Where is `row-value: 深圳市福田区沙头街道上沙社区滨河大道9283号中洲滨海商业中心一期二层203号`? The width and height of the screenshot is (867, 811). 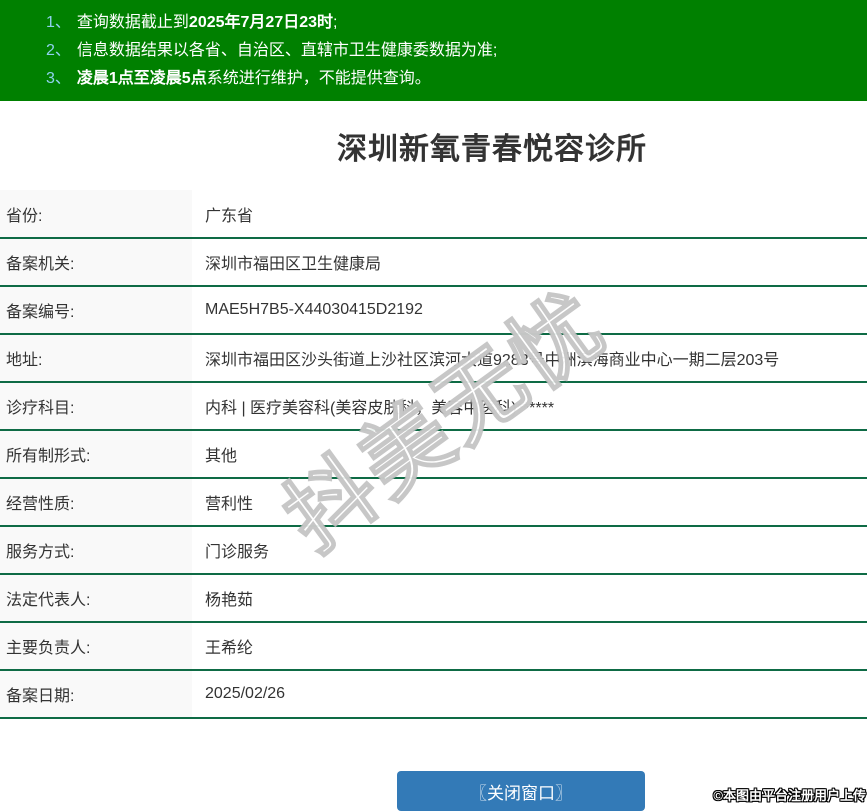 row-value: 深圳市福田区沙头街道上沙社区滨河大道9283号中洲滨海商业中心一期二层203号 is located at coordinates (529, 358).